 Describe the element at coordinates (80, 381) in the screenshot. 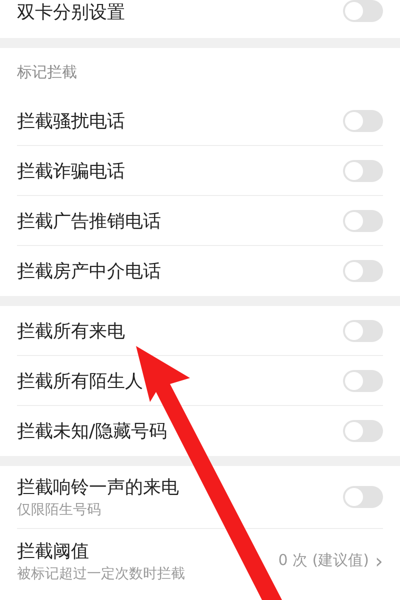

I see `setting-label: 拦截所有陌生人` at that location.